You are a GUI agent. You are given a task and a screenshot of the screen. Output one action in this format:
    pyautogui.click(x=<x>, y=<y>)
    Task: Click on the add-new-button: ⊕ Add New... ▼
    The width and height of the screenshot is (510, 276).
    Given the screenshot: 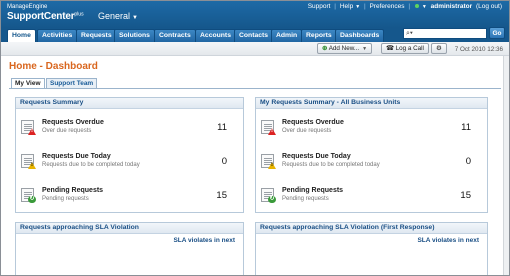 What is the action you would take?
    pyautogui.click(x=345, y=48)
    